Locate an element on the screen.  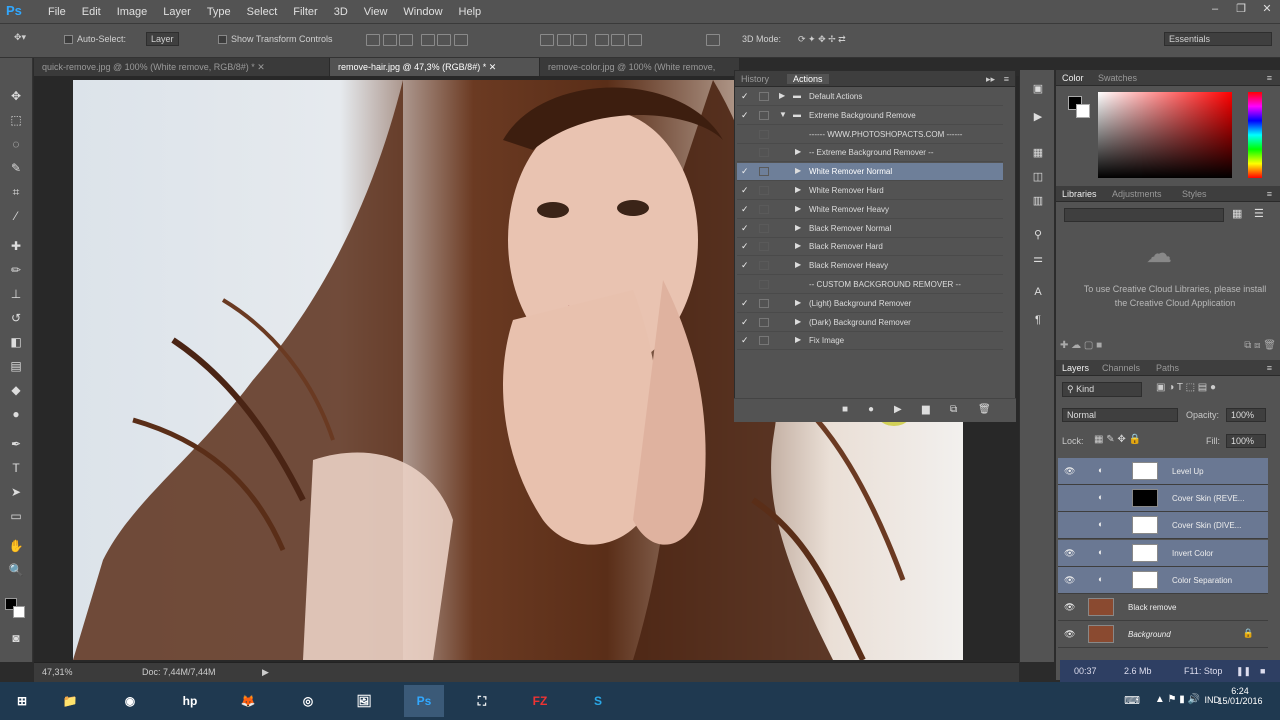
action-item: ✓ ▼ ▬ Extreme Background Remove is located at coordinates (870, 116).